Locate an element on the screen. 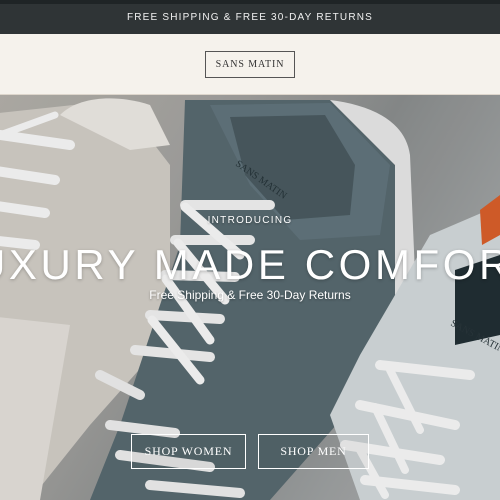 This screenshot has width=500, height=500. hero-headline: LUXURY MADE COMFORTABLE is located at coordinates (250, 264).